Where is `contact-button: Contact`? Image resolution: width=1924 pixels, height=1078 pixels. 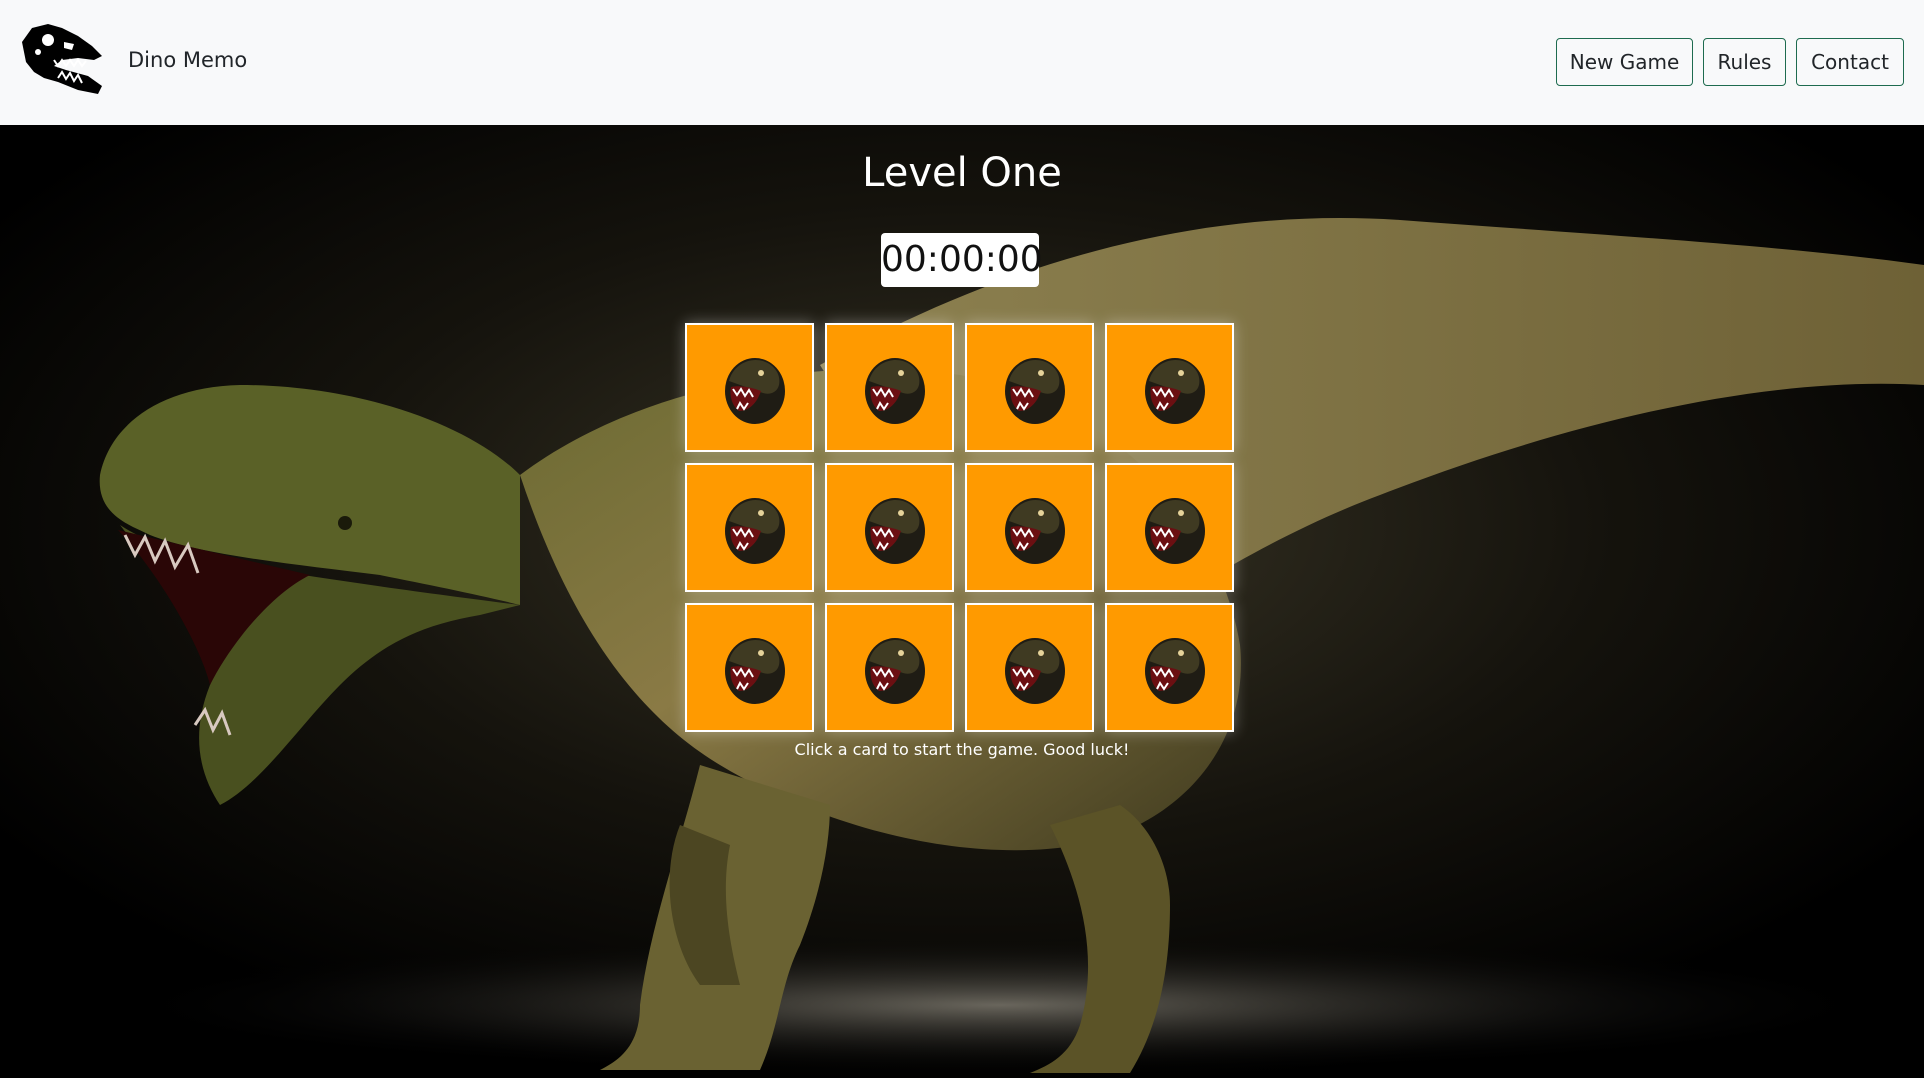 contact-button: Contact is located at coordinates (1850, 62).